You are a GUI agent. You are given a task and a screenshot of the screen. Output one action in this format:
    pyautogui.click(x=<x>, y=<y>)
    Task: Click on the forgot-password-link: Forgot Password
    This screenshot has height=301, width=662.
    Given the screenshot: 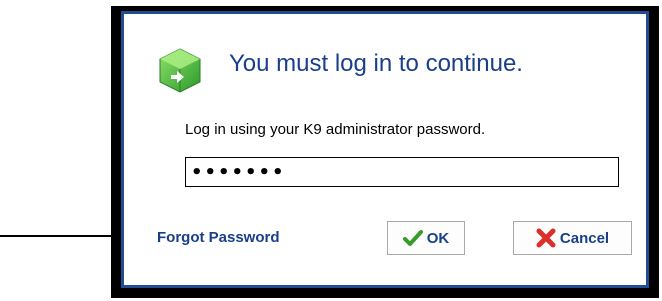 What is the action you would take?
    pyautogui.click(x=218, y=237)
    